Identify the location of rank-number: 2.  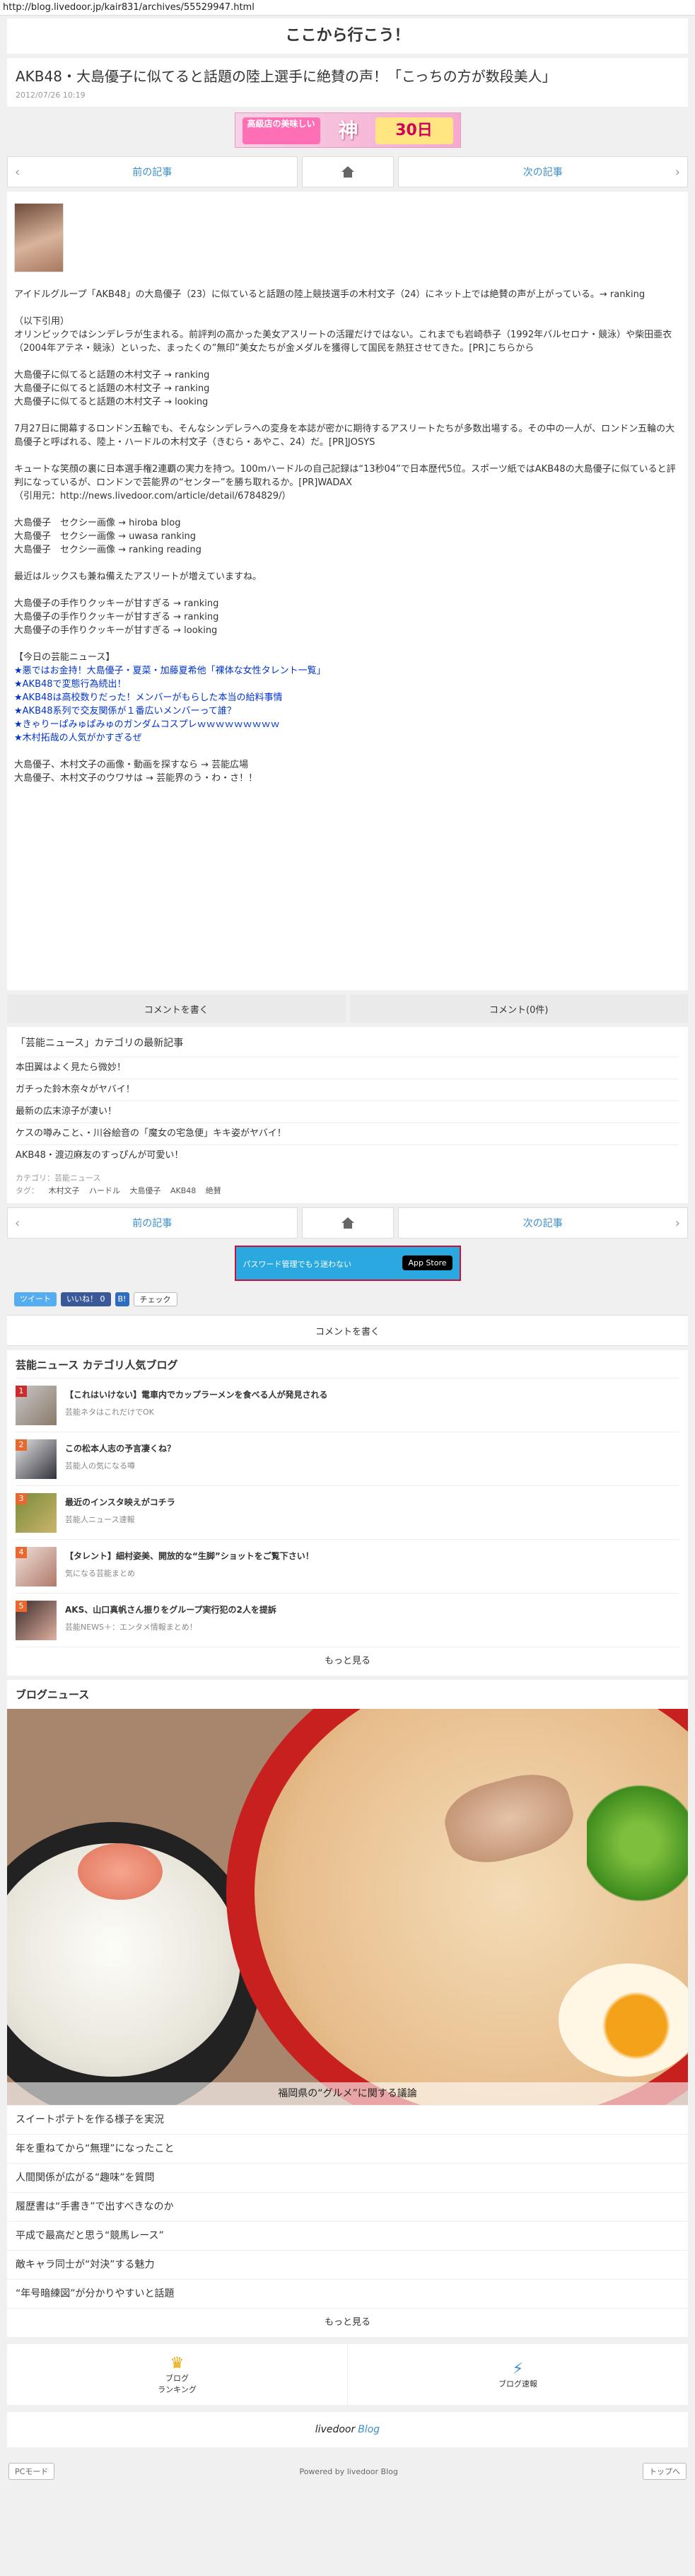
(22, 1445).